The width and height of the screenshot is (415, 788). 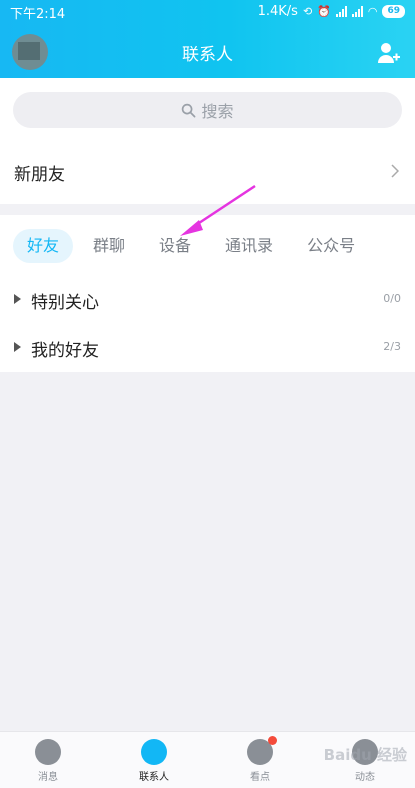 I want to click on sync-icon: ⟲, so click(x=307, y=11).